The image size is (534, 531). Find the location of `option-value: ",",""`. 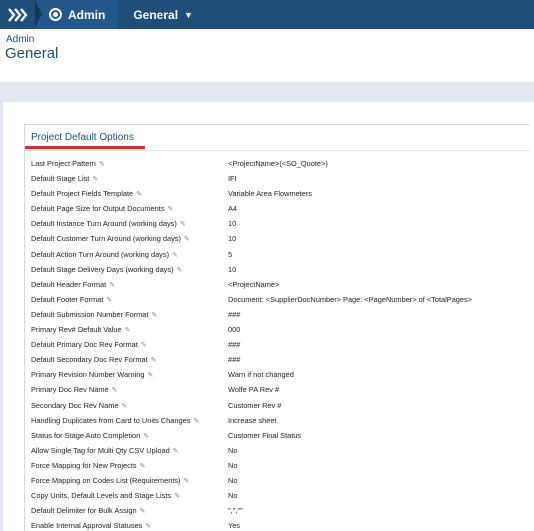

option-value: ",","" is located at coordinates (235, 511).